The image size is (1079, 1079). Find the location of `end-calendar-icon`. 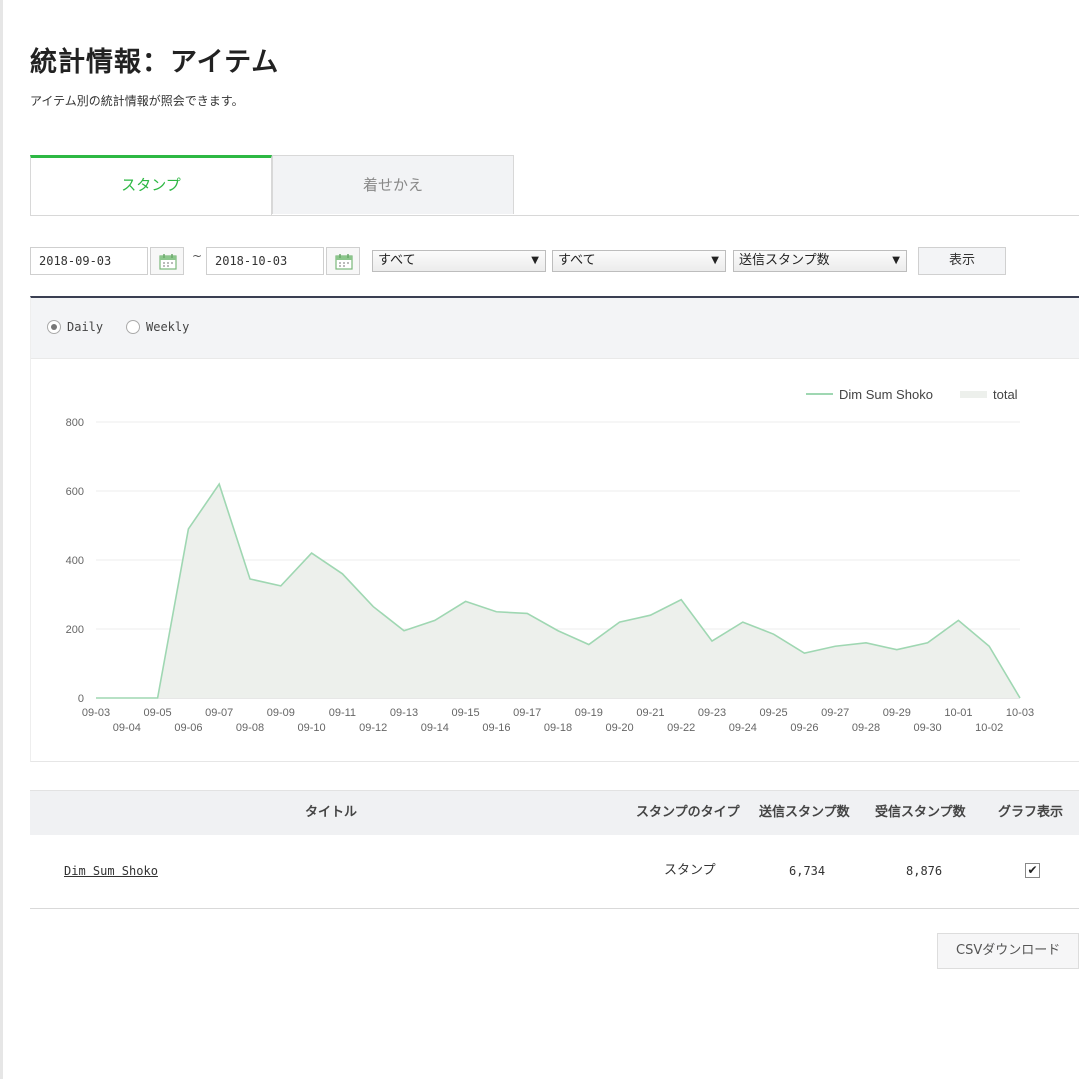

end-calendar-icon is located at coordinates (343, 261).